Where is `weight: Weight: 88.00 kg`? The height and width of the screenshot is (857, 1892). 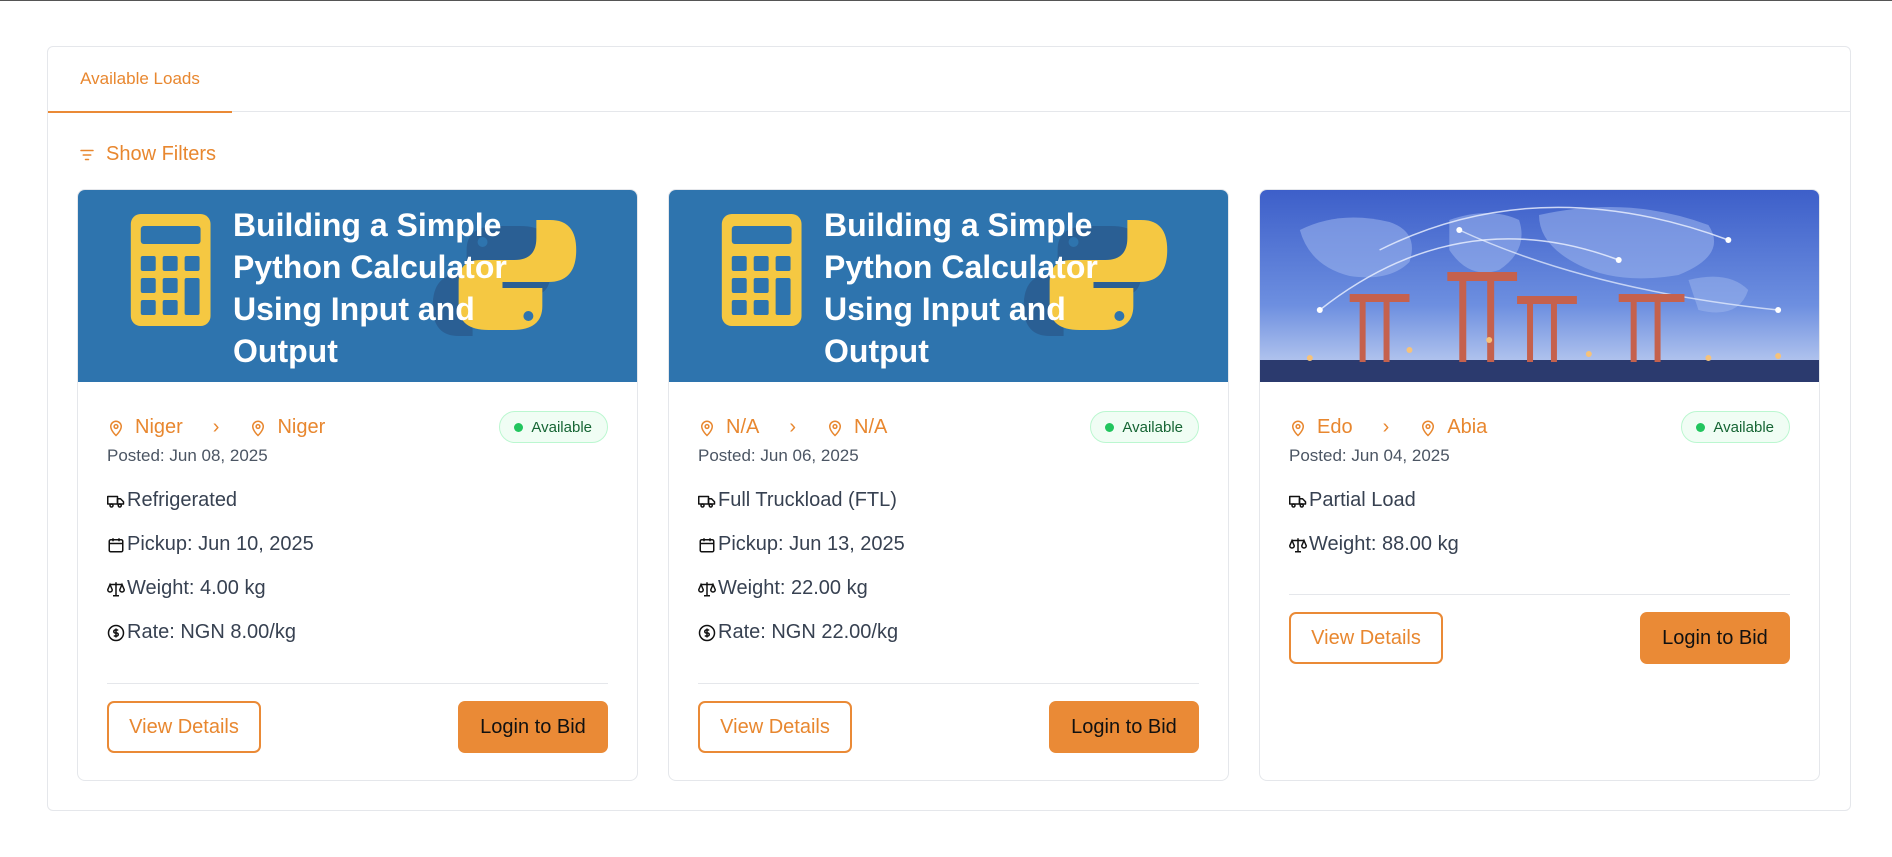 weight: Weight: 88.00 kg is located at coordinates (1374, 544).